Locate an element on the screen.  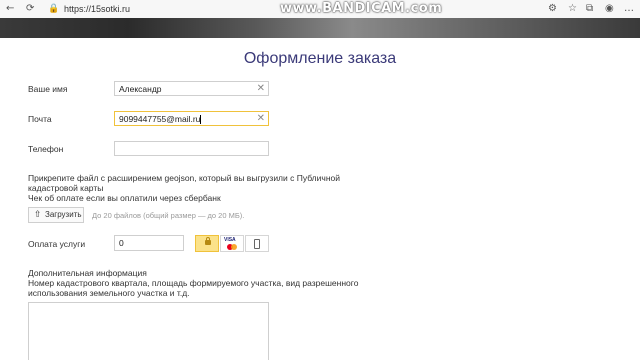
refresh-icon: ⟳ is located at coordinates (30, 9).